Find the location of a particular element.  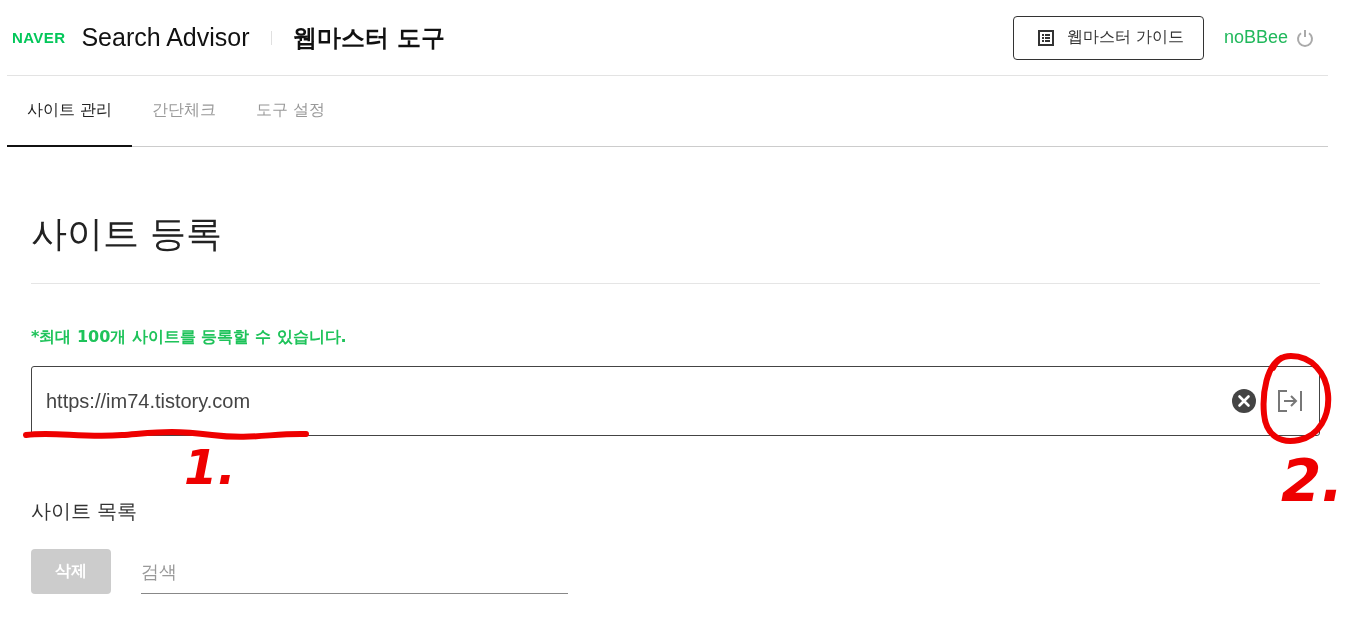

nav-tab: 사이트 관리 is located at coordinates (70, 111).